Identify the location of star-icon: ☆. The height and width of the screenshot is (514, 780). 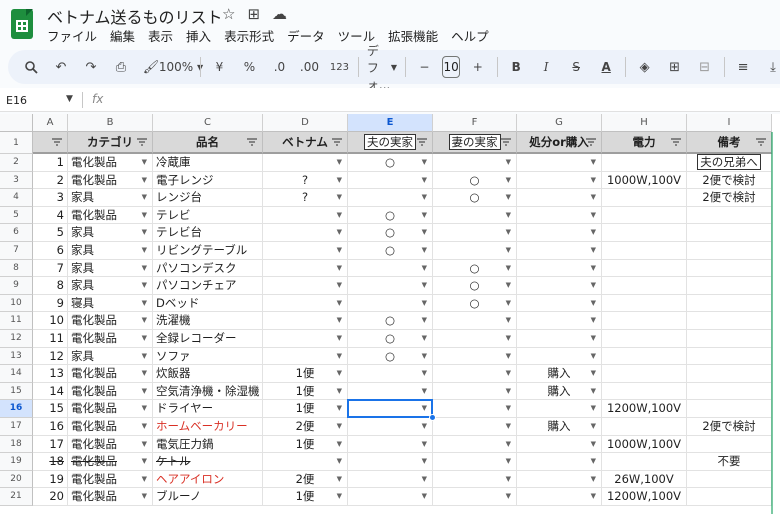
(228, 14).